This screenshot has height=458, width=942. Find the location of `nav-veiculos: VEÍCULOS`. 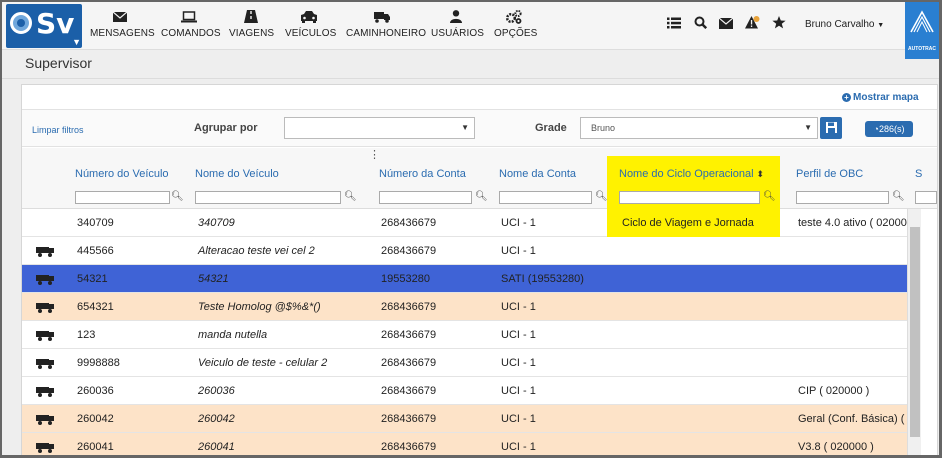

nav-veiculos: VEÍCULOS is located at coordinates (310, 24).